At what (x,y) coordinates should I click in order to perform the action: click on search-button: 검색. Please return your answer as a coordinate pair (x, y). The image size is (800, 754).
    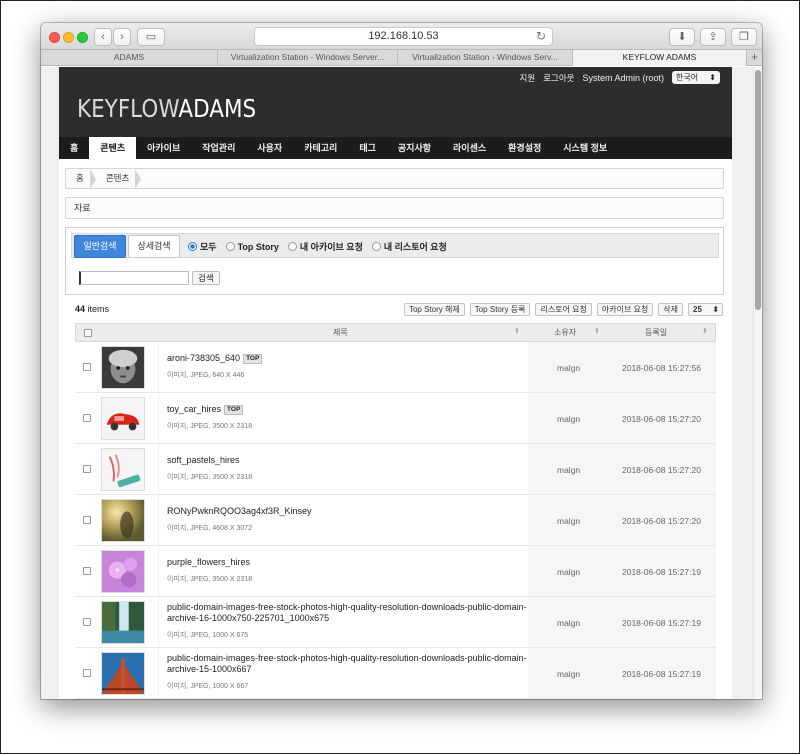
    Looking at the image, I should click on (206, 278).